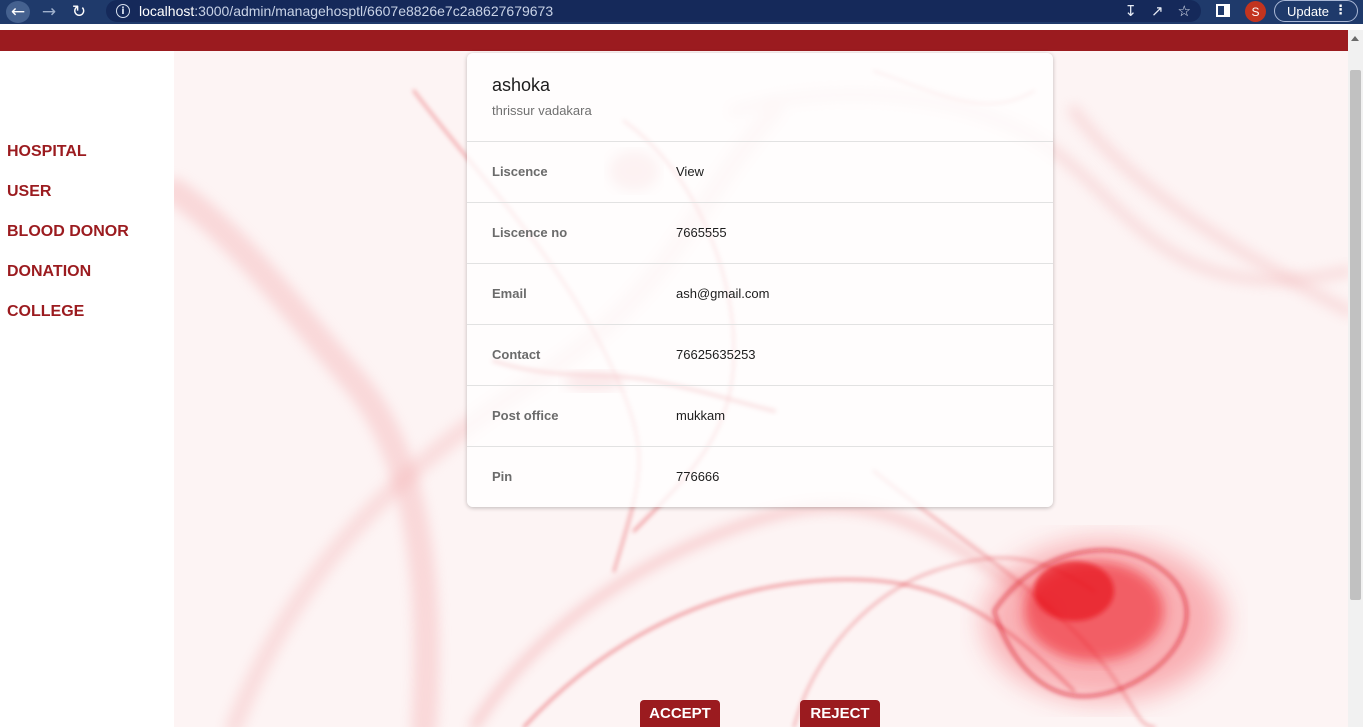  I want to click on page-scrollbar, so click(1355, 378).